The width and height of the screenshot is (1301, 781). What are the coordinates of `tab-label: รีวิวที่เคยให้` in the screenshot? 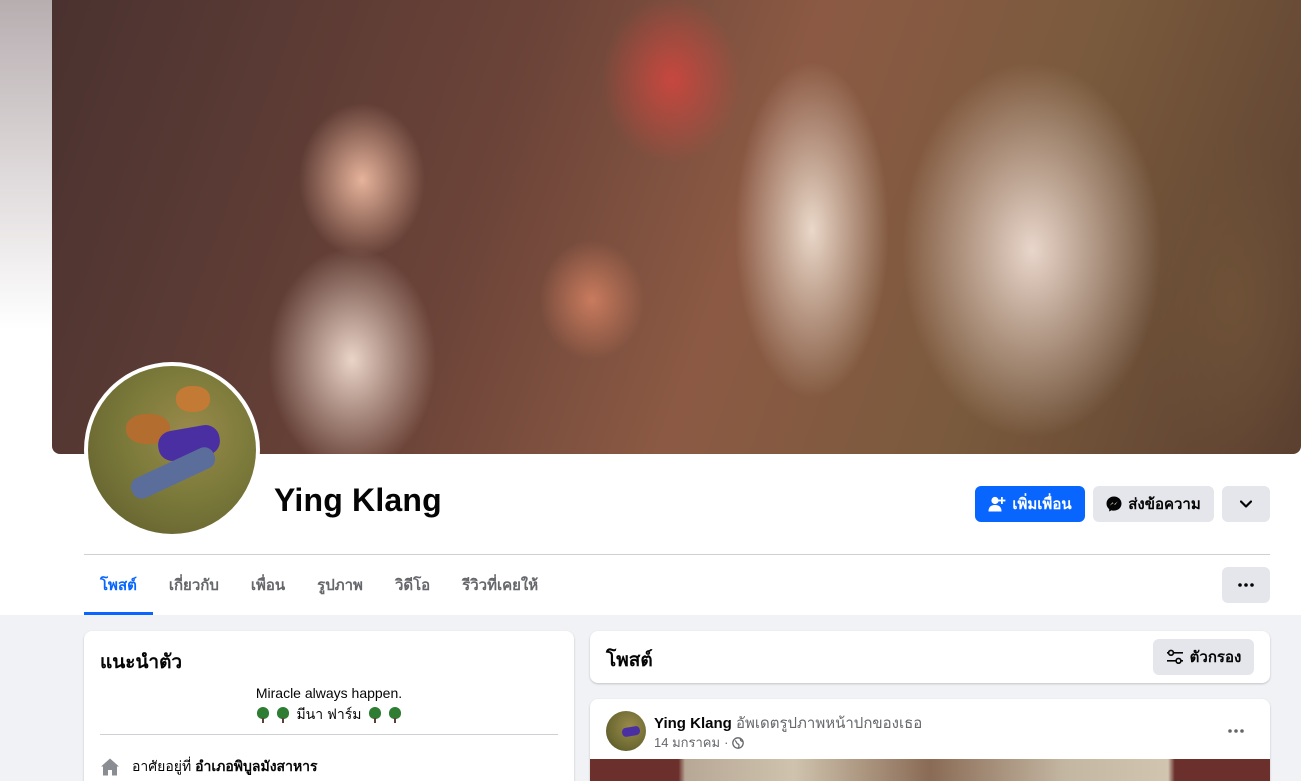 It's located at (500, 585).